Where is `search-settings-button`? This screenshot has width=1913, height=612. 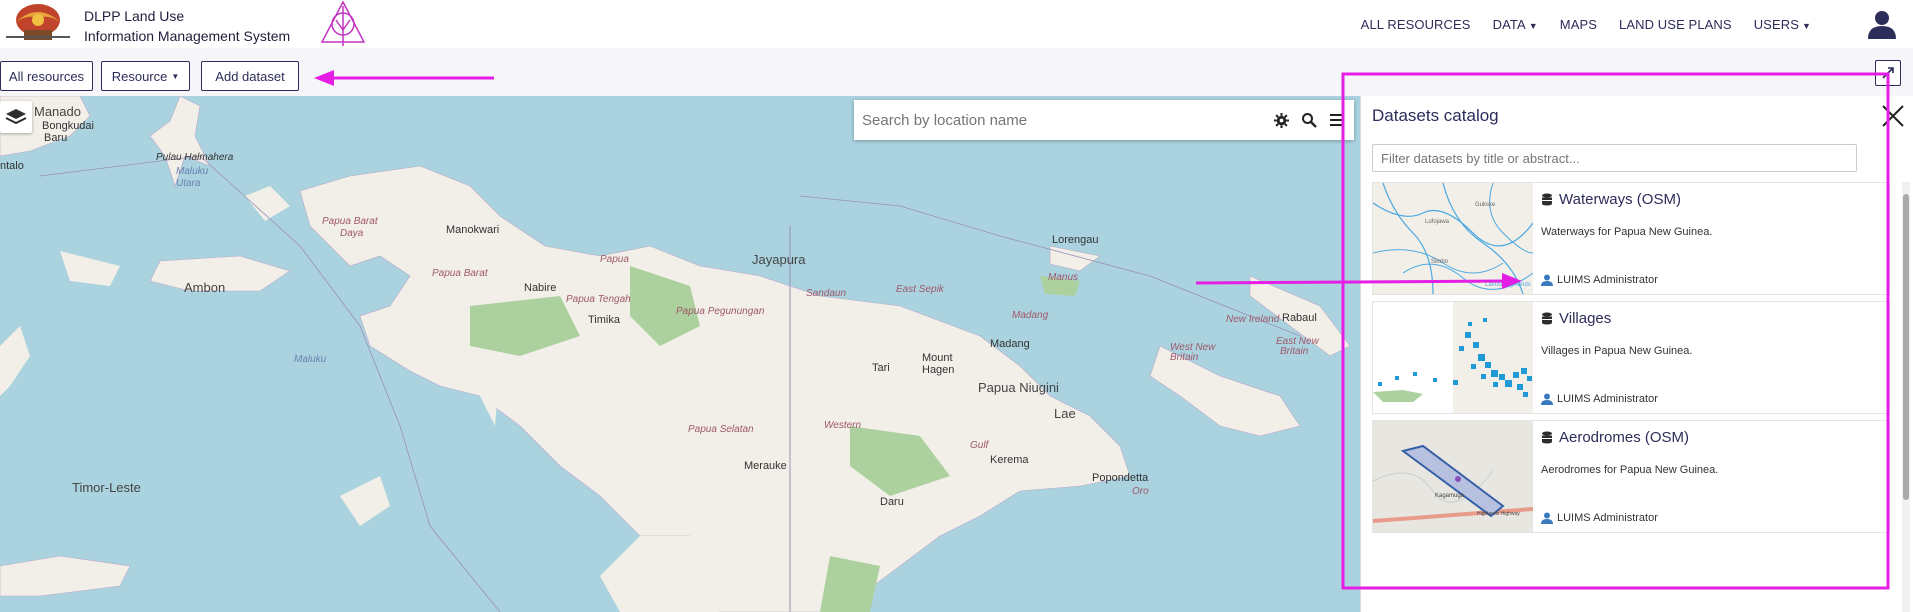
search-settings-button is located at coordinates (1281, 120).